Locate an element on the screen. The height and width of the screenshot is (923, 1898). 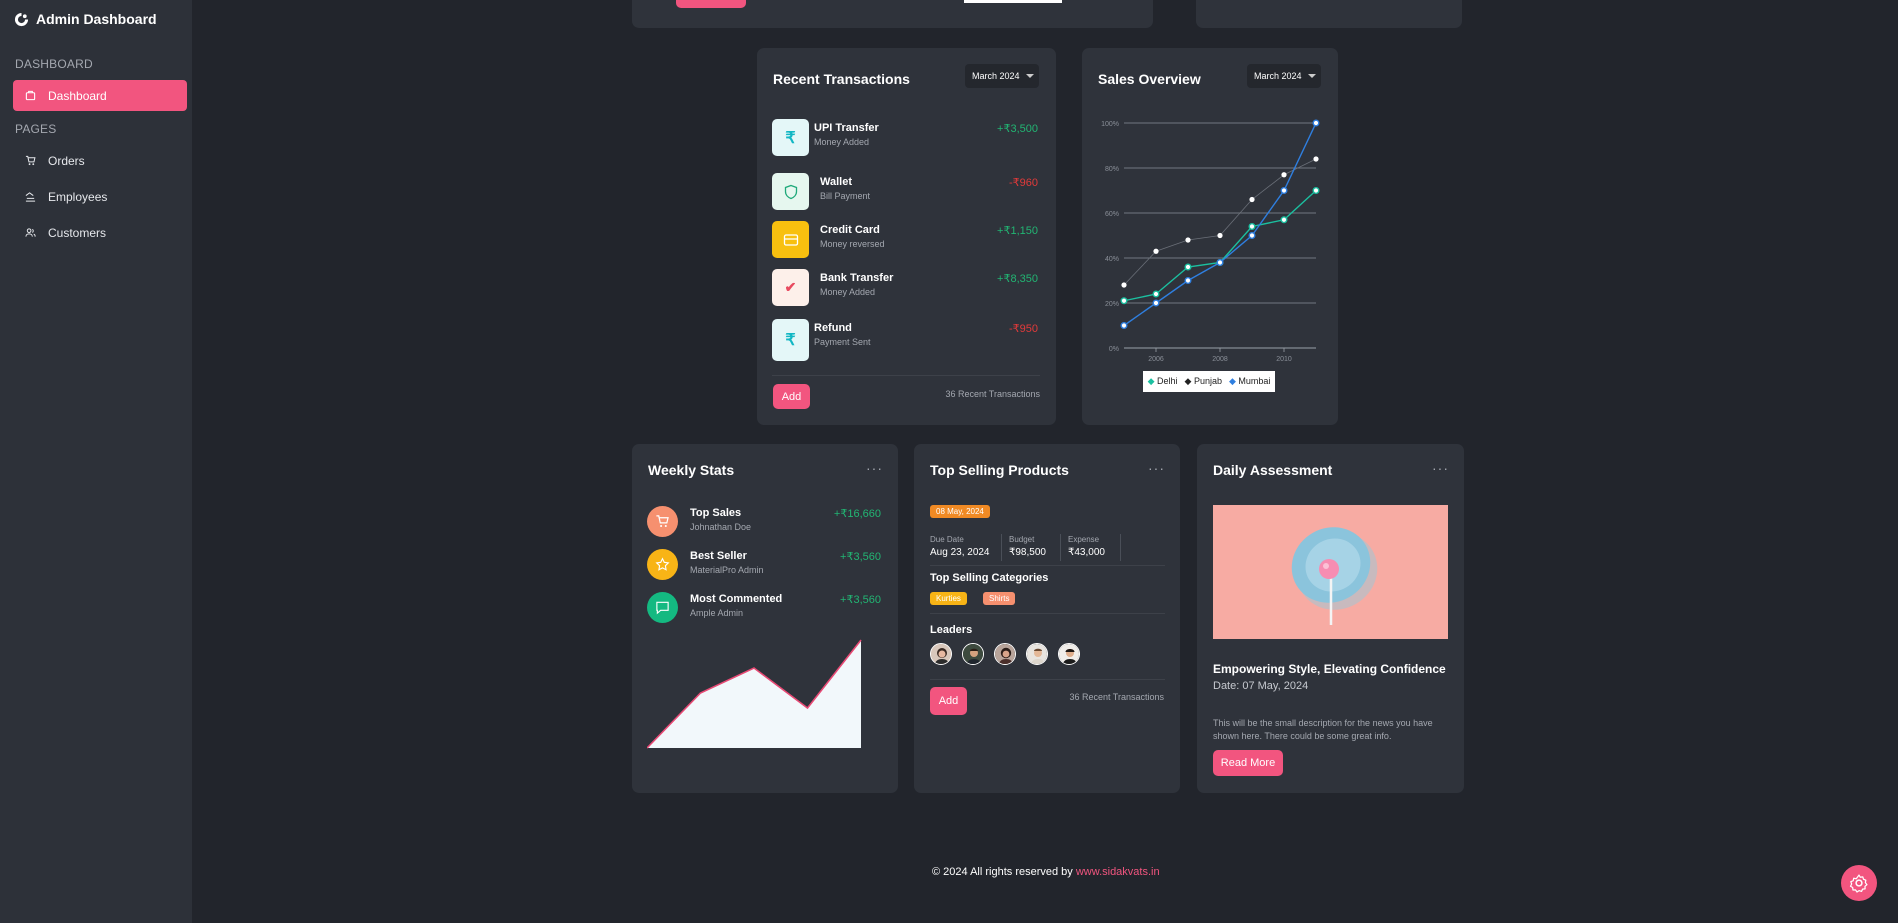
stat-row: Most Commented Ample Admin +₹3,560 is located at coordinates (764, 609).